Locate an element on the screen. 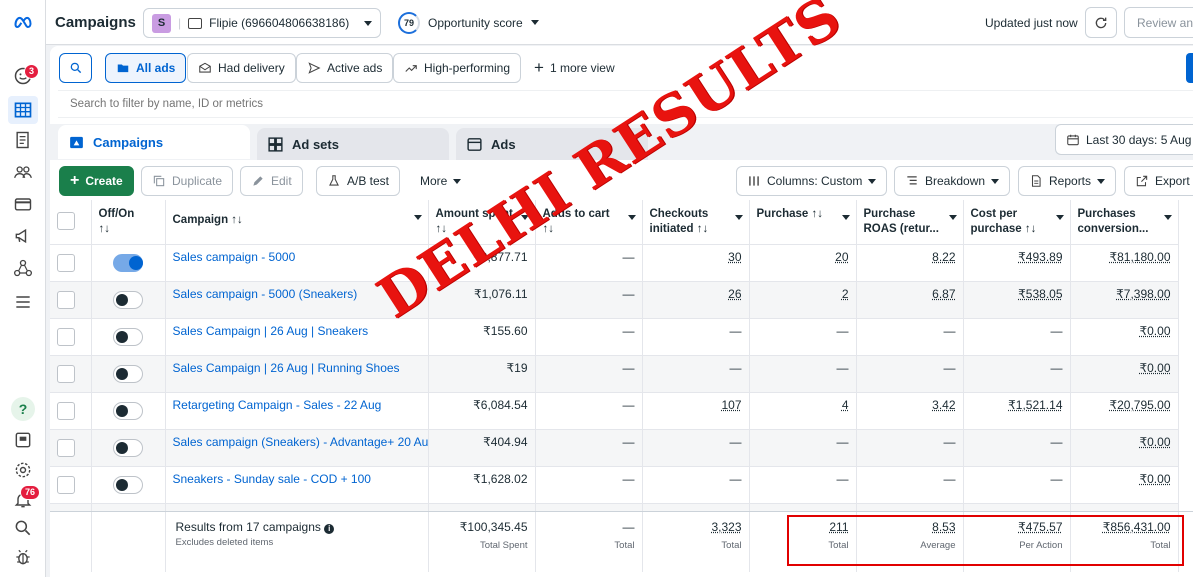 The width and height of the screenshot is (1193, 577). checkouts-initiated: 107 is located at coordinates (696, 411).